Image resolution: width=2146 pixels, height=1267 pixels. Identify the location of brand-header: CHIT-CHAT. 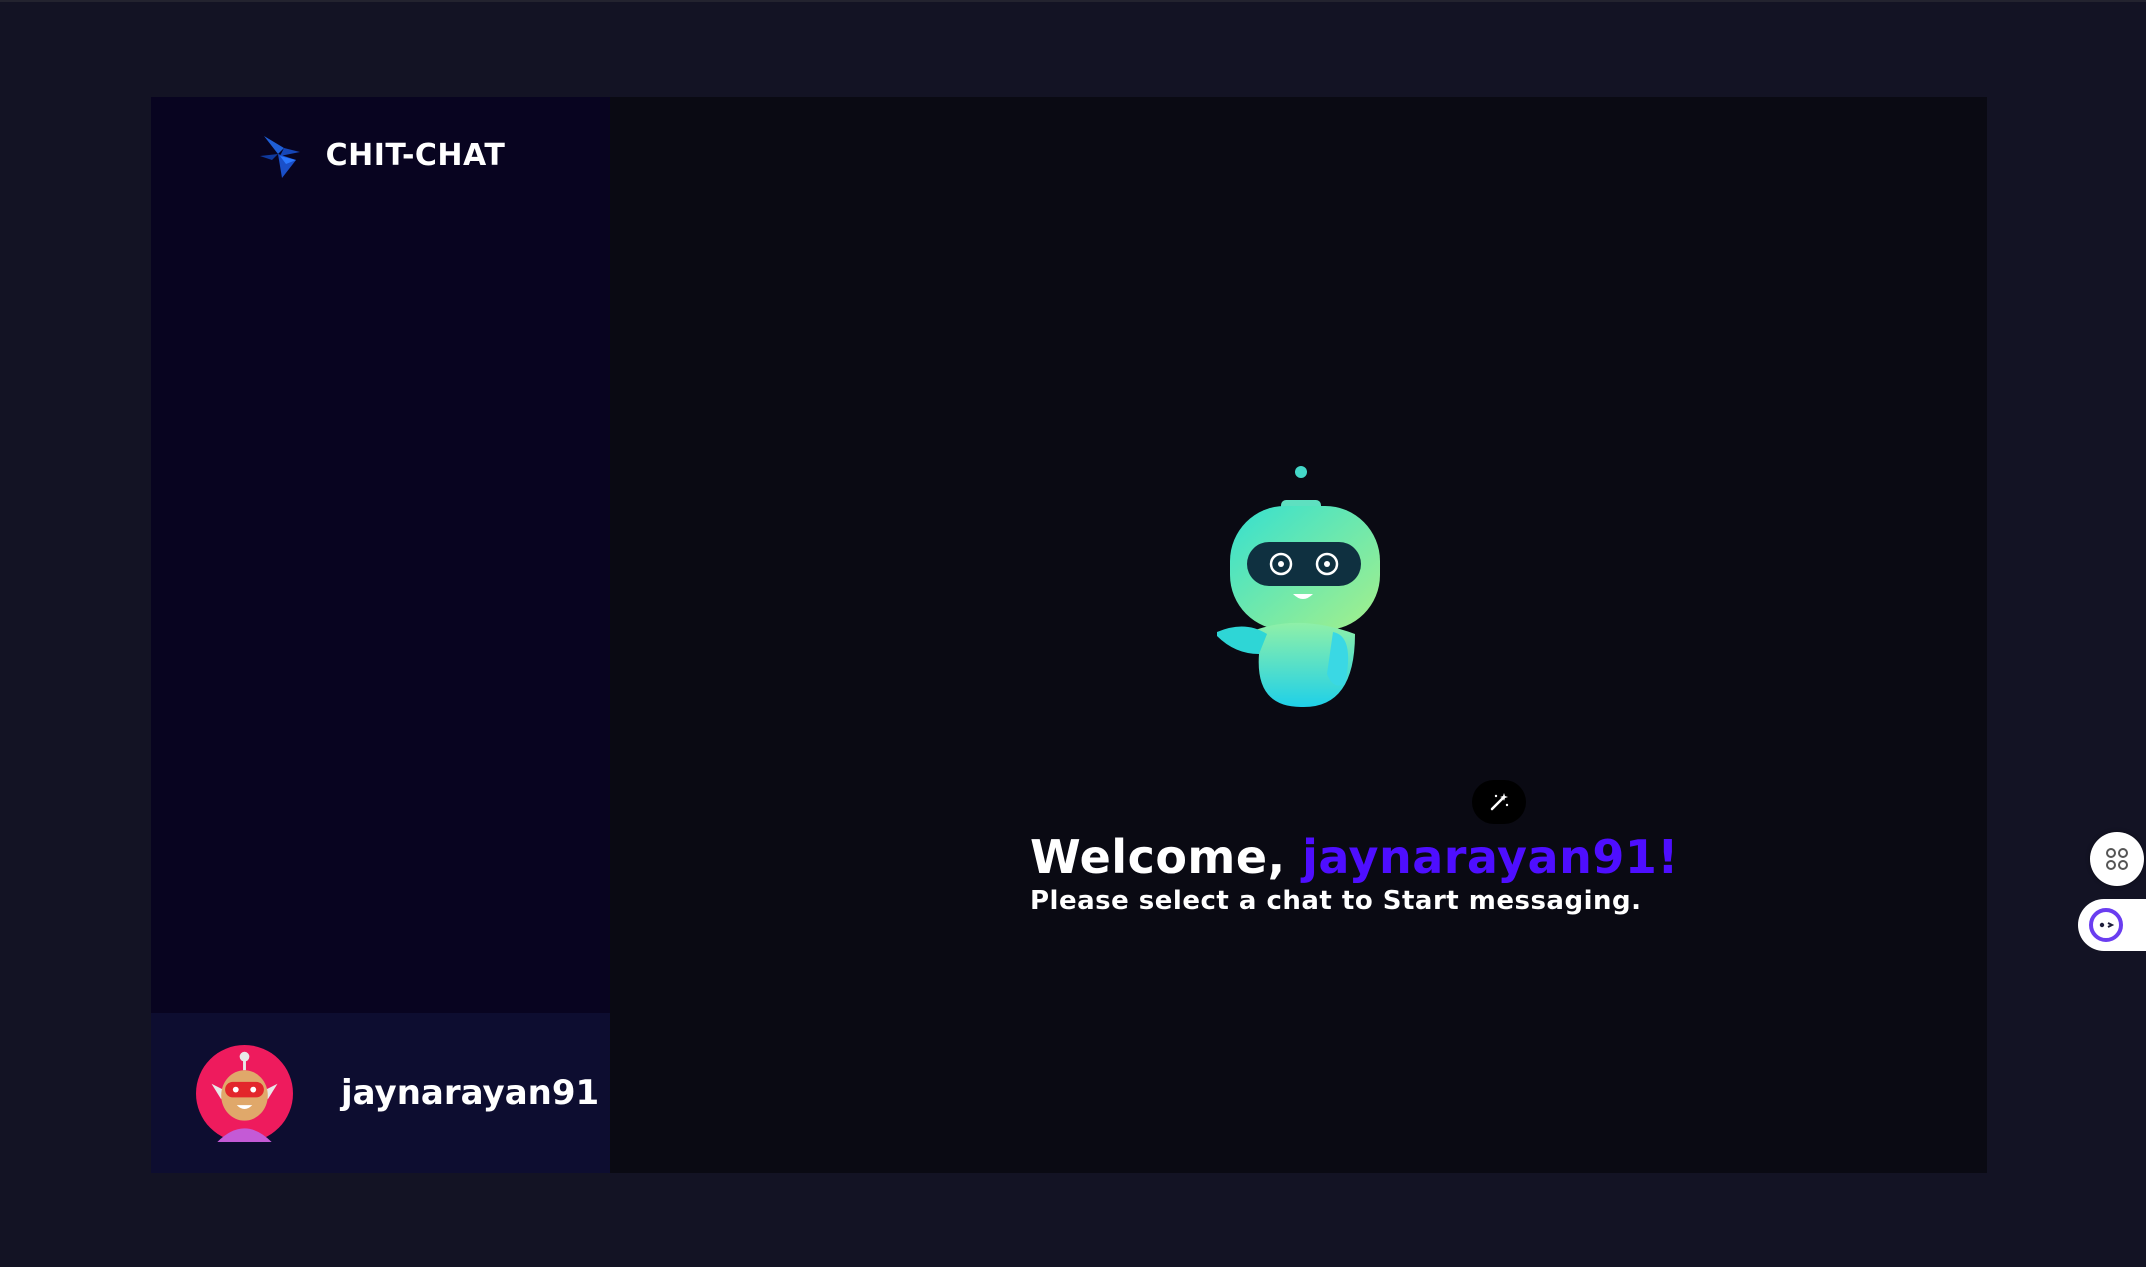
(380, 152).